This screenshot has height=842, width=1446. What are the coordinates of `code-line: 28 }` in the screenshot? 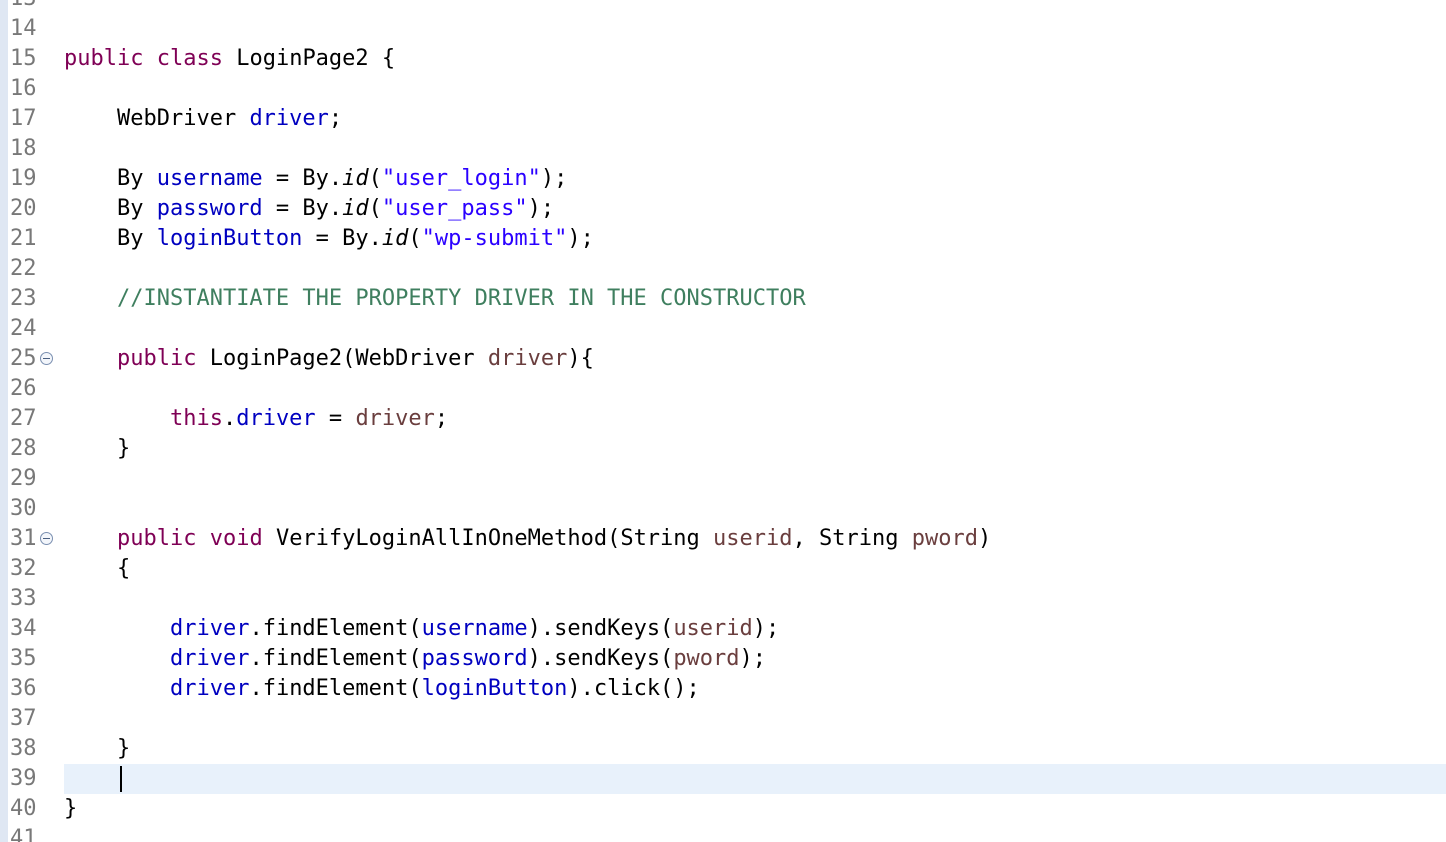 It's located at (723, 449).